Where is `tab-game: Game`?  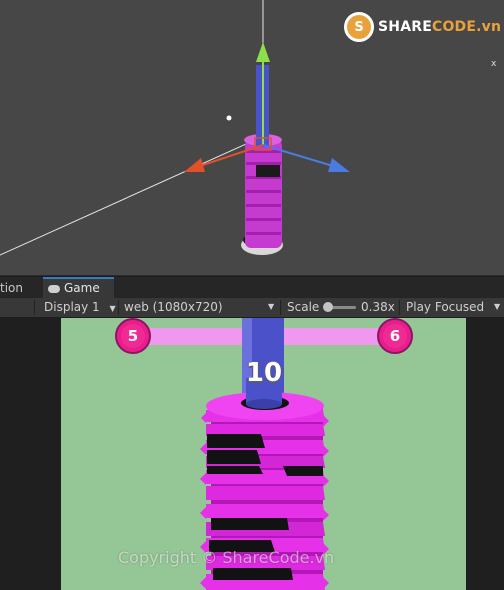 tab-game: Game is located at coordinates (78, 288).